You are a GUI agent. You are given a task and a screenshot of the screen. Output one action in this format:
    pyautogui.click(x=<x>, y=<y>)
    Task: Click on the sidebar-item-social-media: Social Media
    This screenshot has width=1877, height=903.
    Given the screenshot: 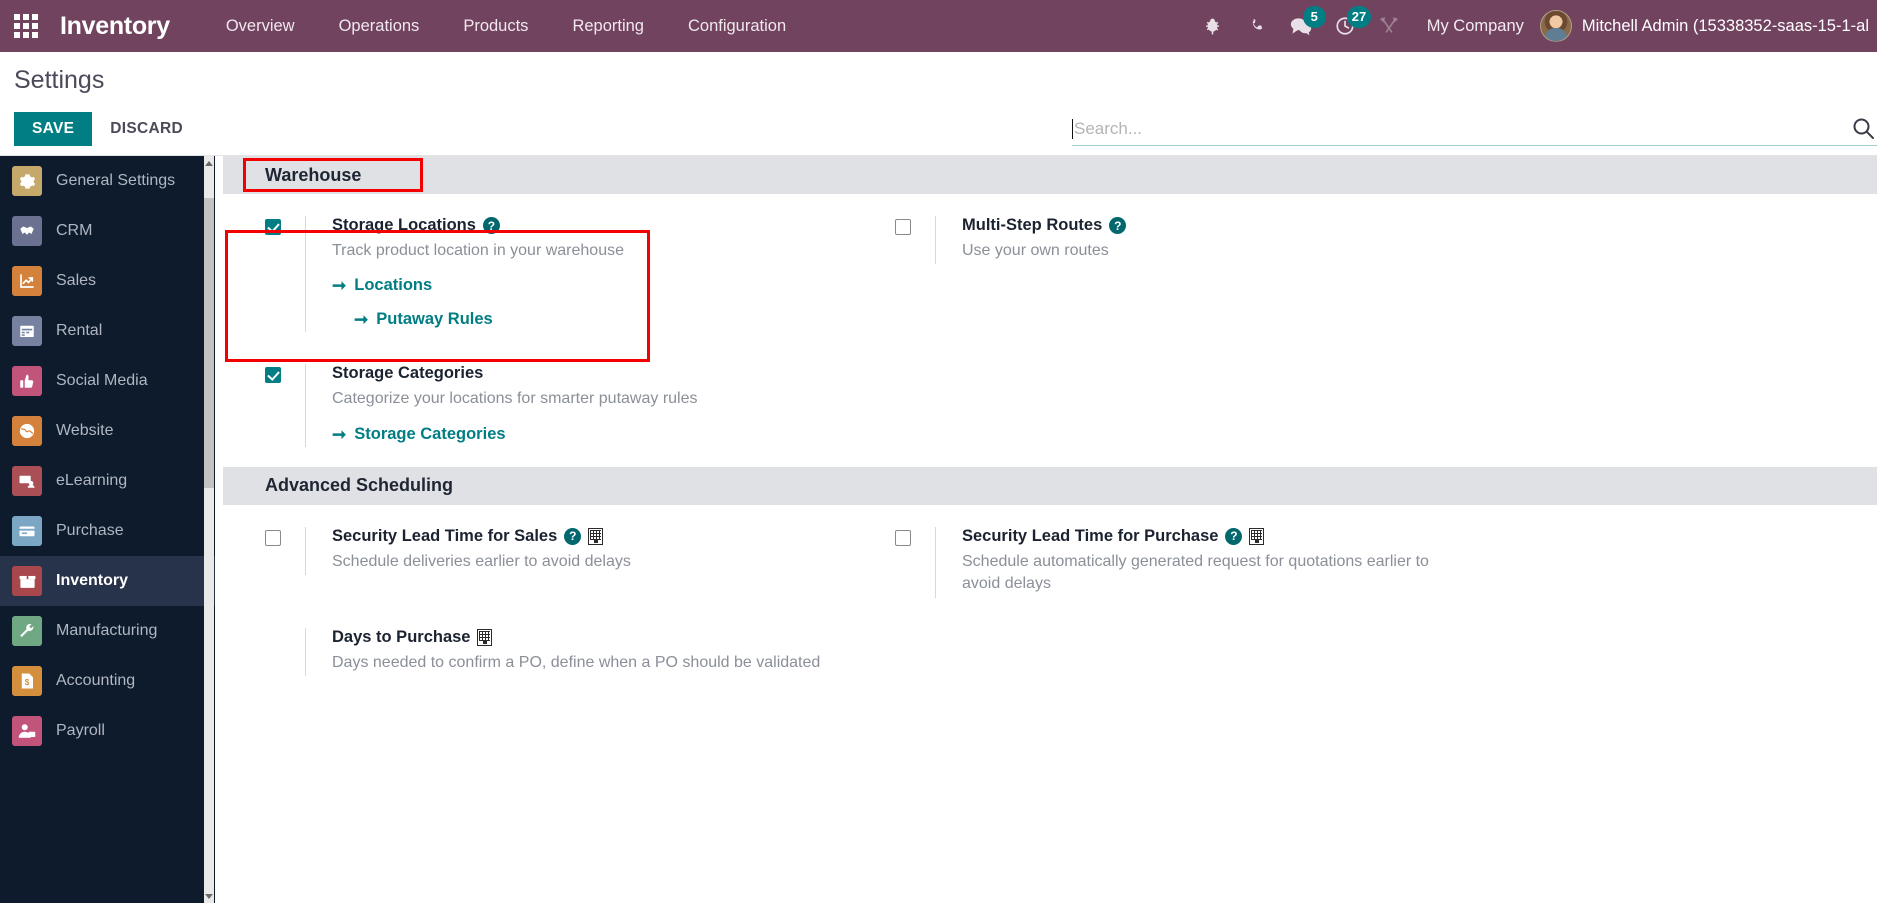 What is the action you would take?
    pyautogui.click(x=107, y=381)
    